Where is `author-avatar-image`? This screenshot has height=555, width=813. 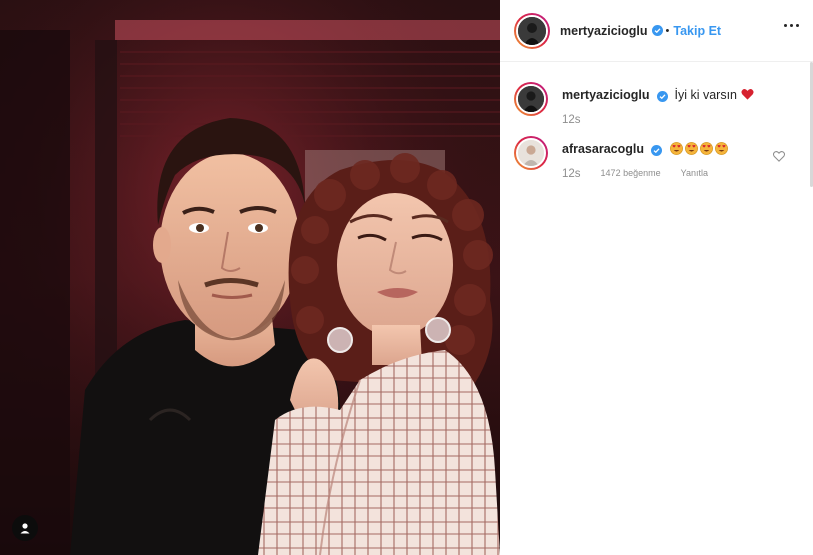
author-avatar-image is located at coordinates (532, 30).